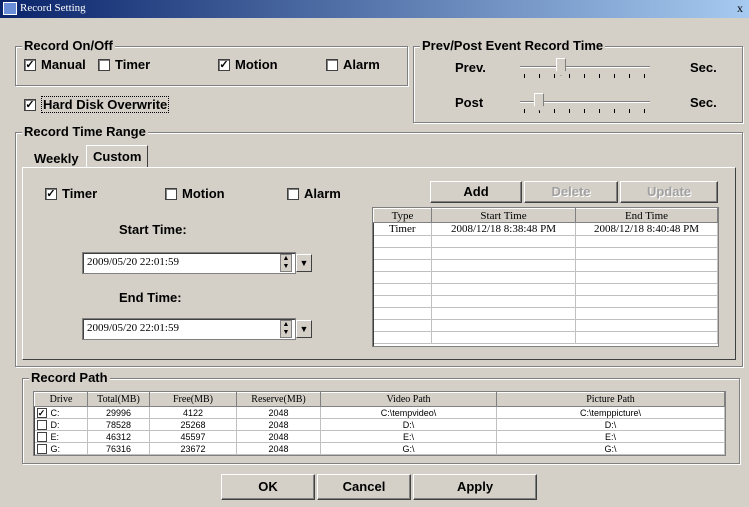  Describe the element at coordinates (286, 263) in the screenshot. I see `start-time-spinner: ▲ ▼` at that location.